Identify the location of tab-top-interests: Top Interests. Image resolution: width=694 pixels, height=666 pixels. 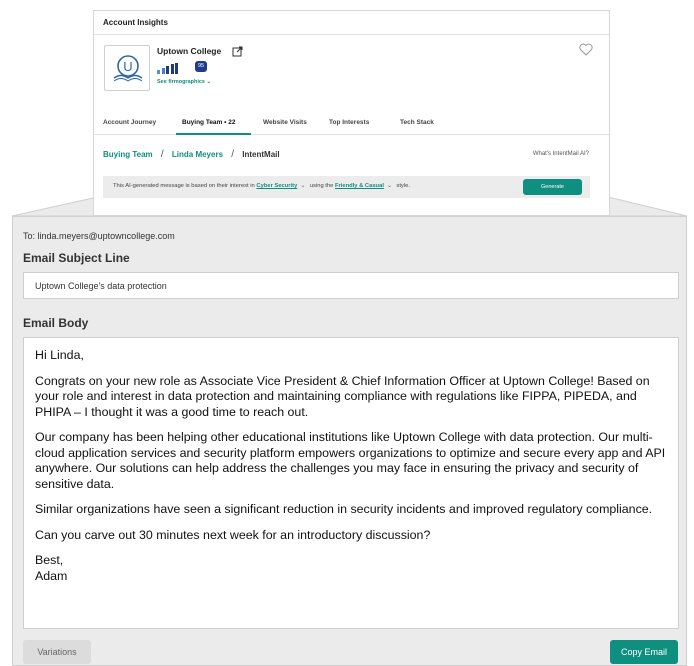
(349, 127).